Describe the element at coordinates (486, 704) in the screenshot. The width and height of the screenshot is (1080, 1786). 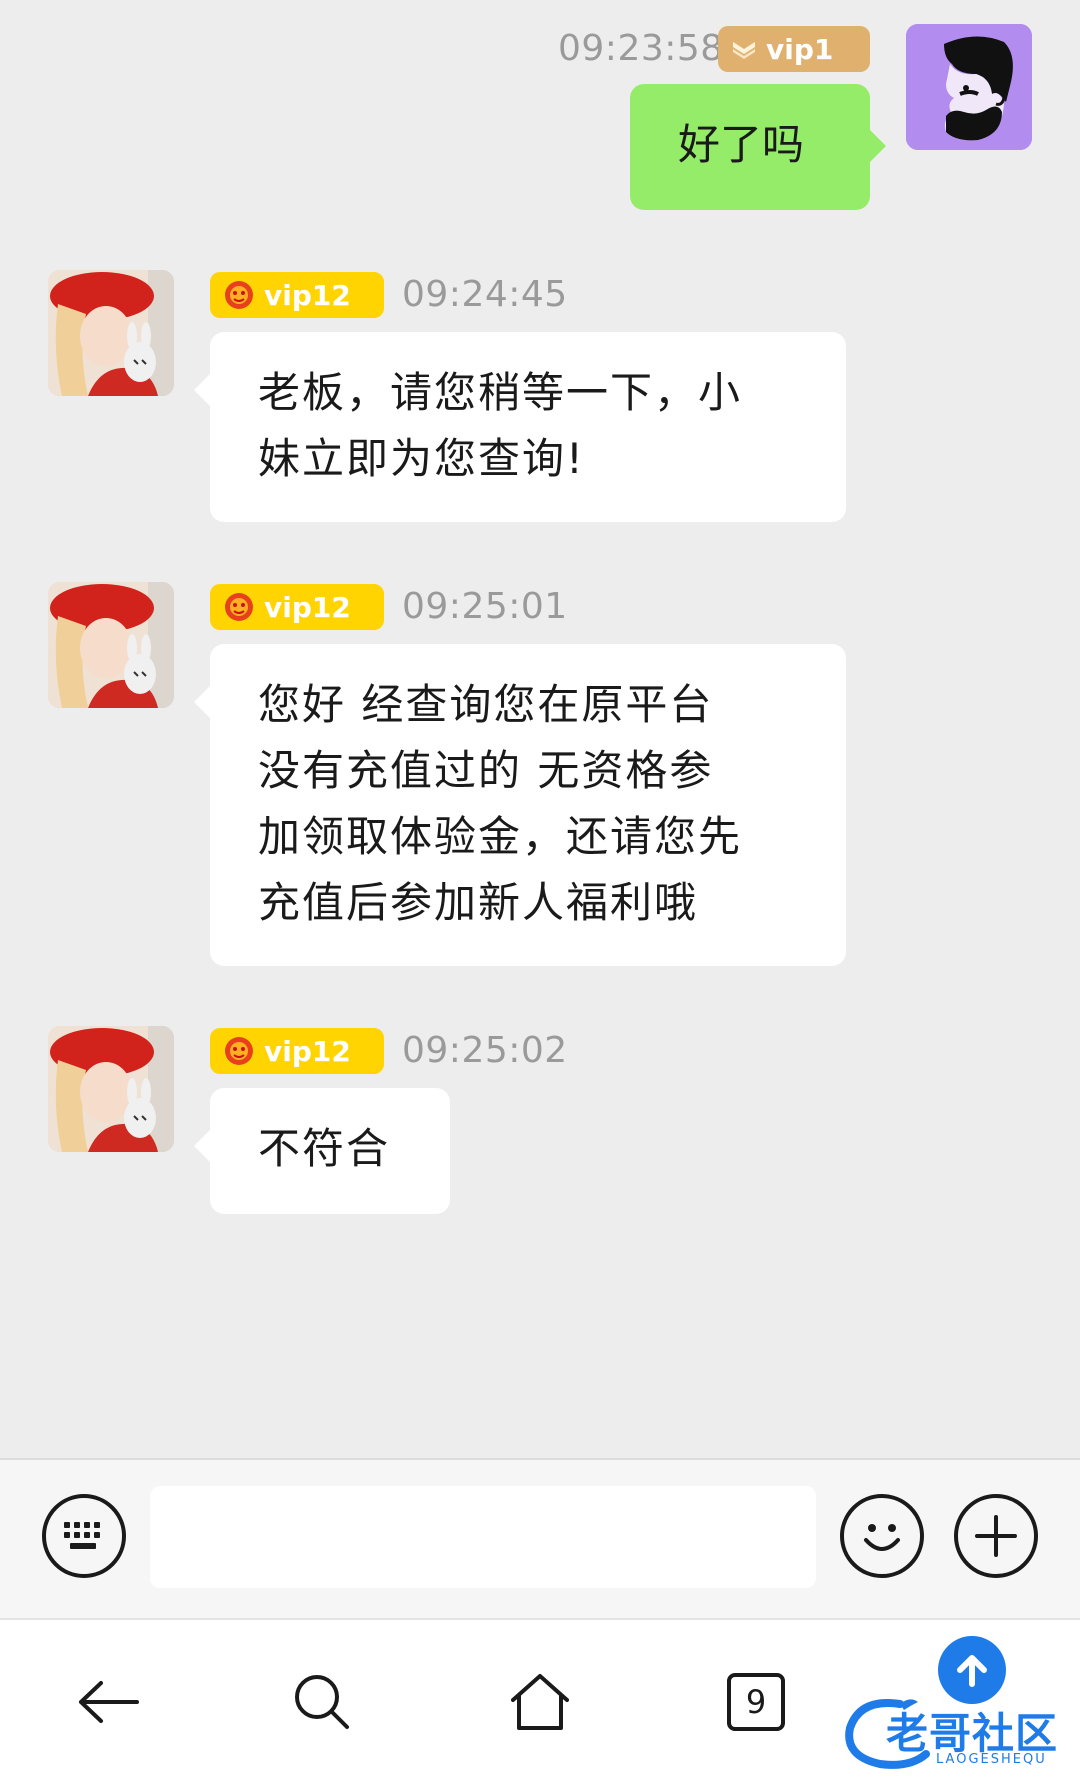
I see `message-text-line: 您好 经查询您在原平台` at that location.